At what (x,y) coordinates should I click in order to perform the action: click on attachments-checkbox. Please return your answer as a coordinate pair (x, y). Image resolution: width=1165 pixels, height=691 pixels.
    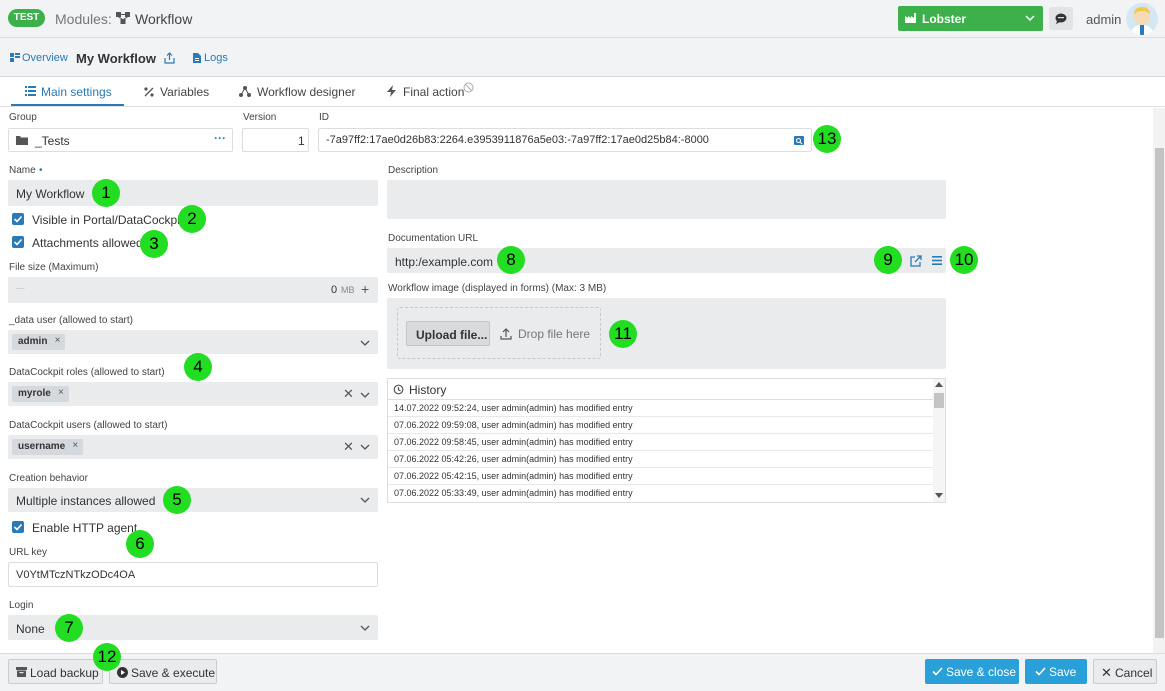
    Looking at the image, I should click on (18, 242).